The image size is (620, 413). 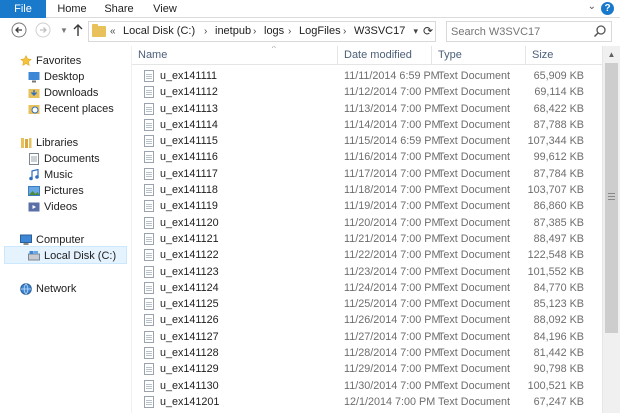 I want to click on forward-button, so click(x=43, y=31).